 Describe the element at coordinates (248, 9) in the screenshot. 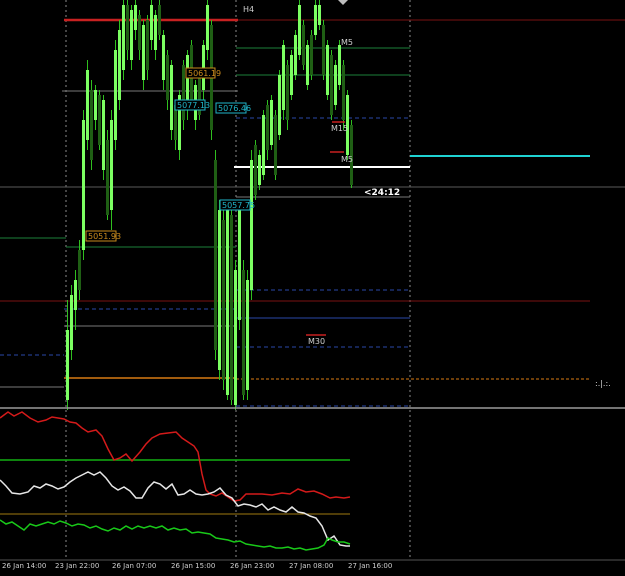

I see `timeframe-label-h4: H4` at that location.